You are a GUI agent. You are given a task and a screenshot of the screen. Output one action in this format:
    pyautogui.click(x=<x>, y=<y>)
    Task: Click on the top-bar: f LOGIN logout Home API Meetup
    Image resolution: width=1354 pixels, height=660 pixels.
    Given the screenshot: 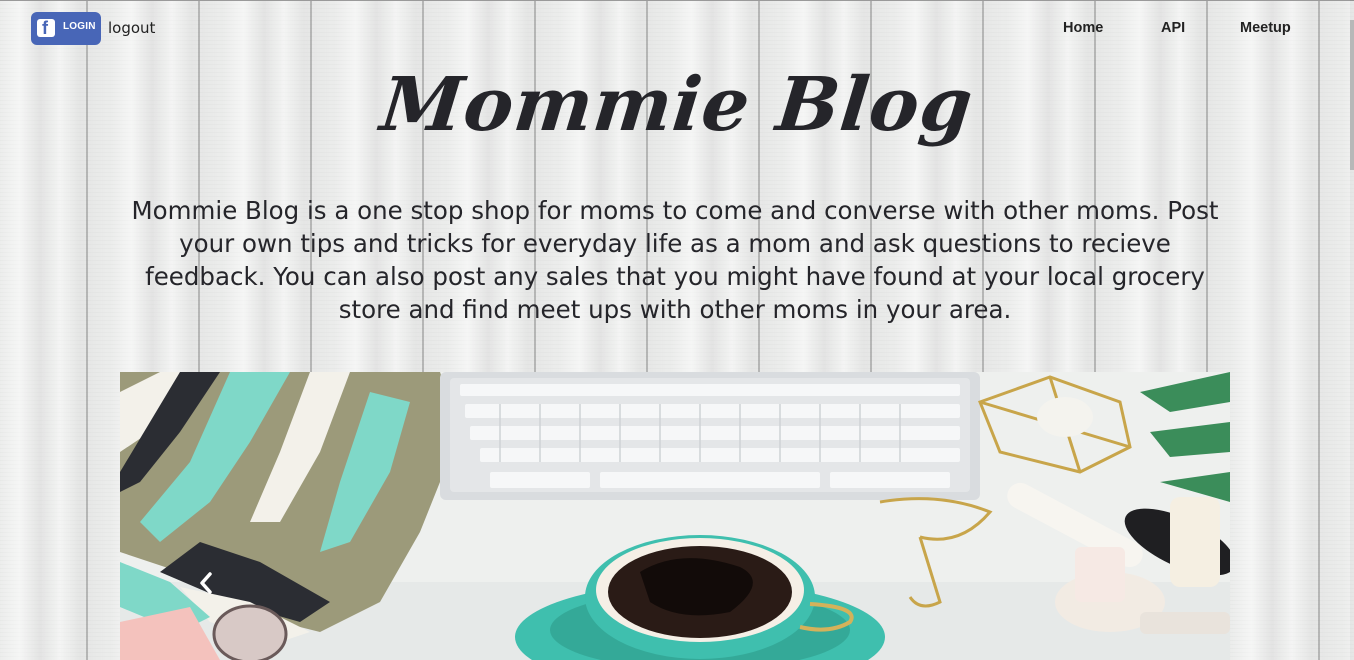 What is the action you would take?
    pyautogui.click(x=677, y=30)
    